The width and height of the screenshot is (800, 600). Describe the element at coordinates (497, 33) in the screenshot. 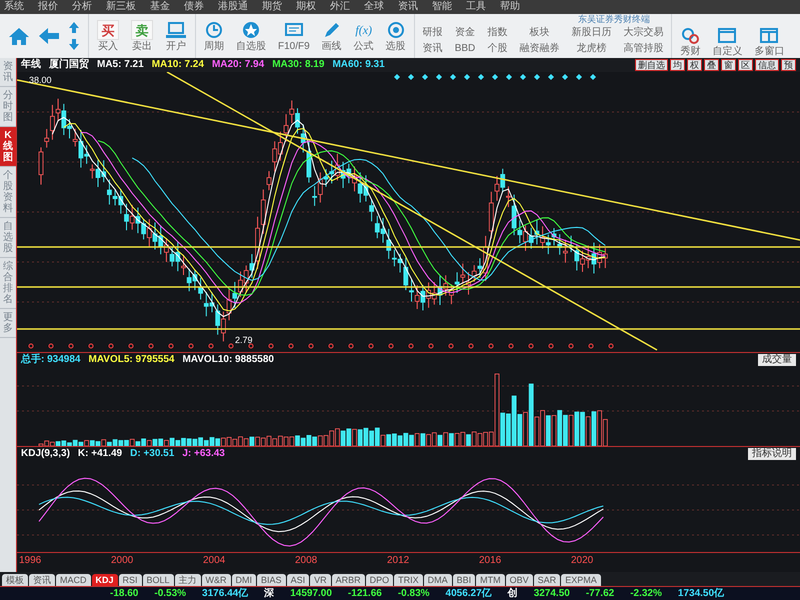

I see `toolbar-link: 指数` at that location.